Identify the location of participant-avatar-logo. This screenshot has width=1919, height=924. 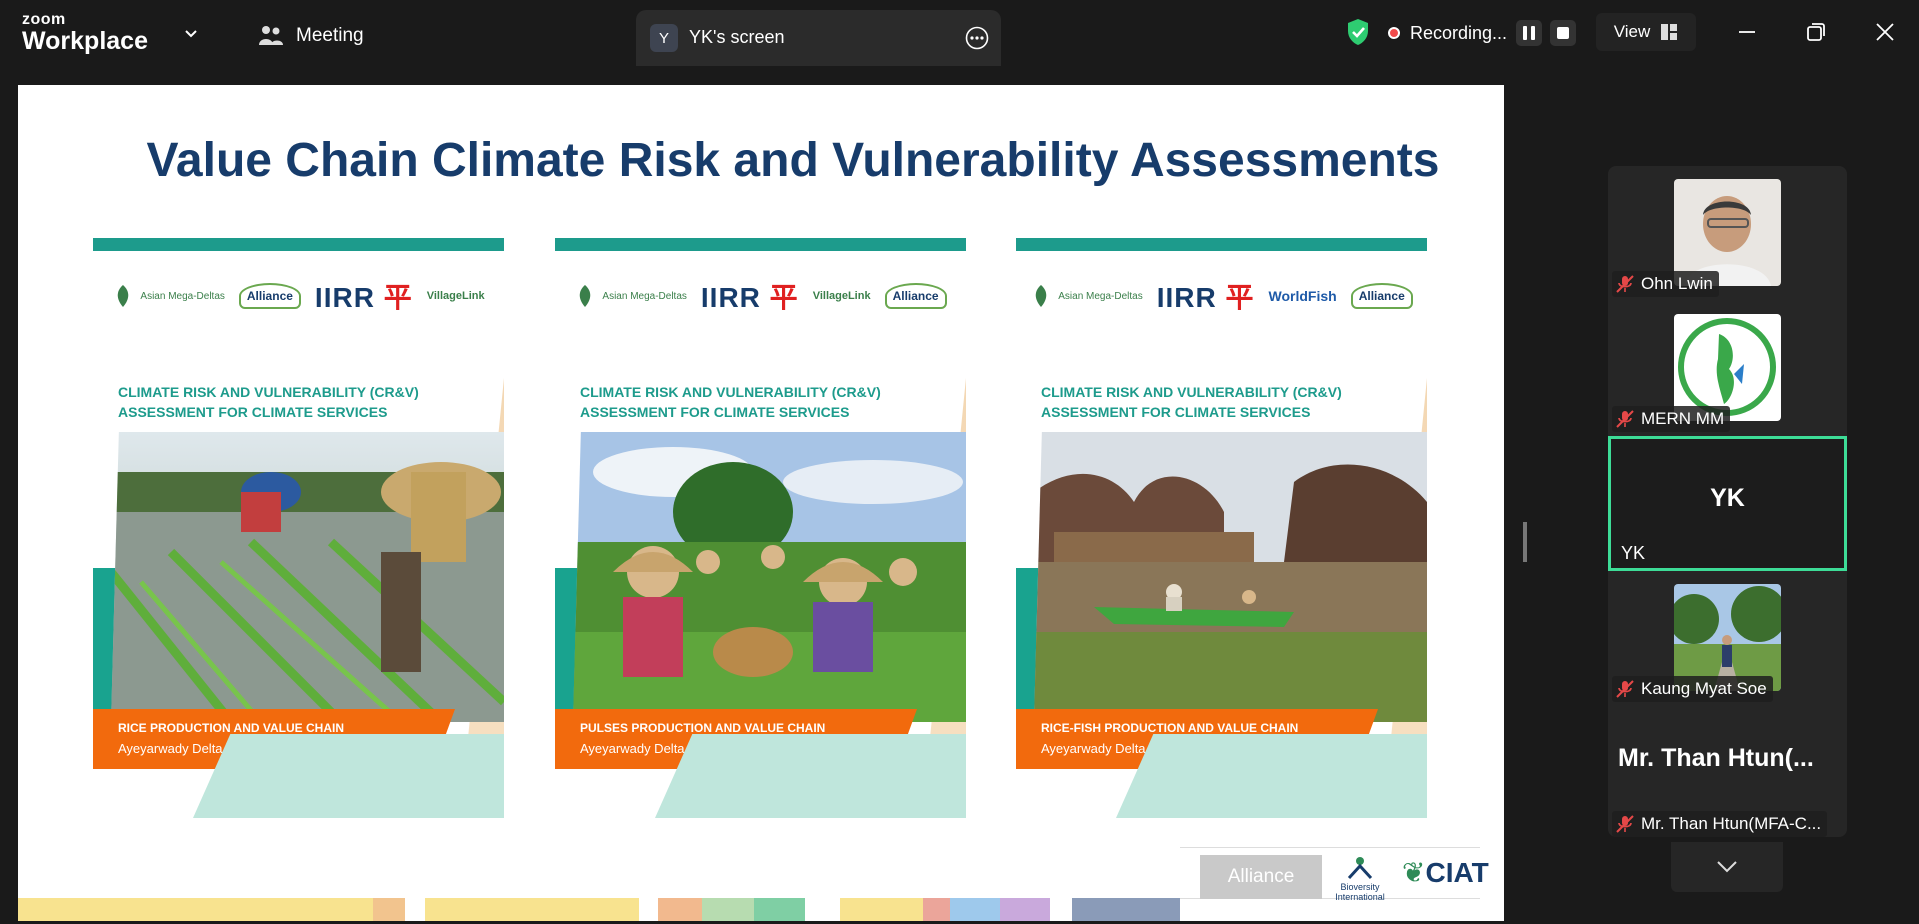
(1727, 367).